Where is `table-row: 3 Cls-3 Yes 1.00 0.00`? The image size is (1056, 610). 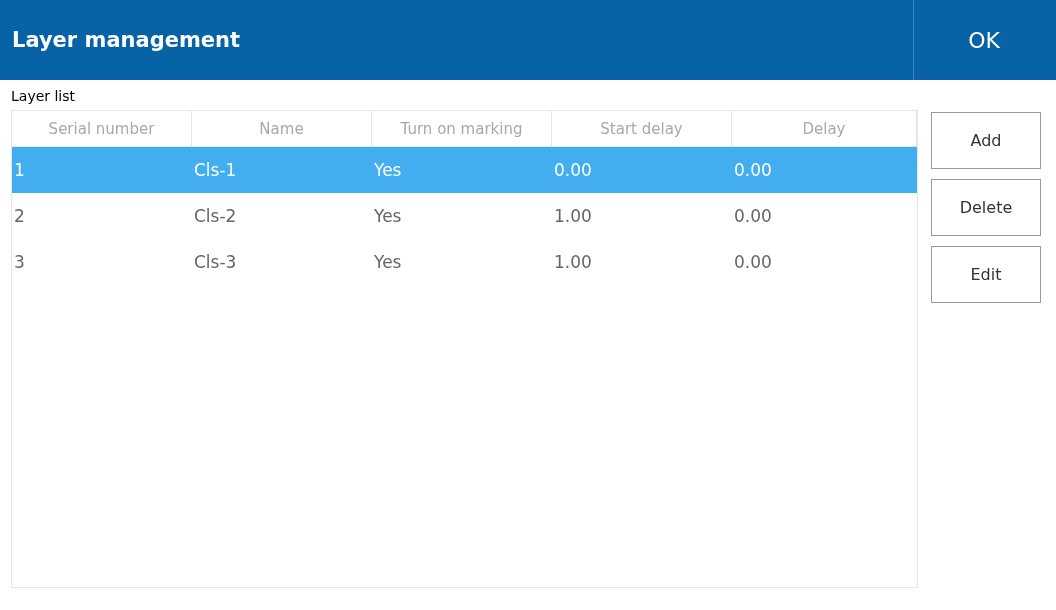
table-row: 3 Cls-3 Yes 1.00 0.00 is located at coordinates (464, 262).